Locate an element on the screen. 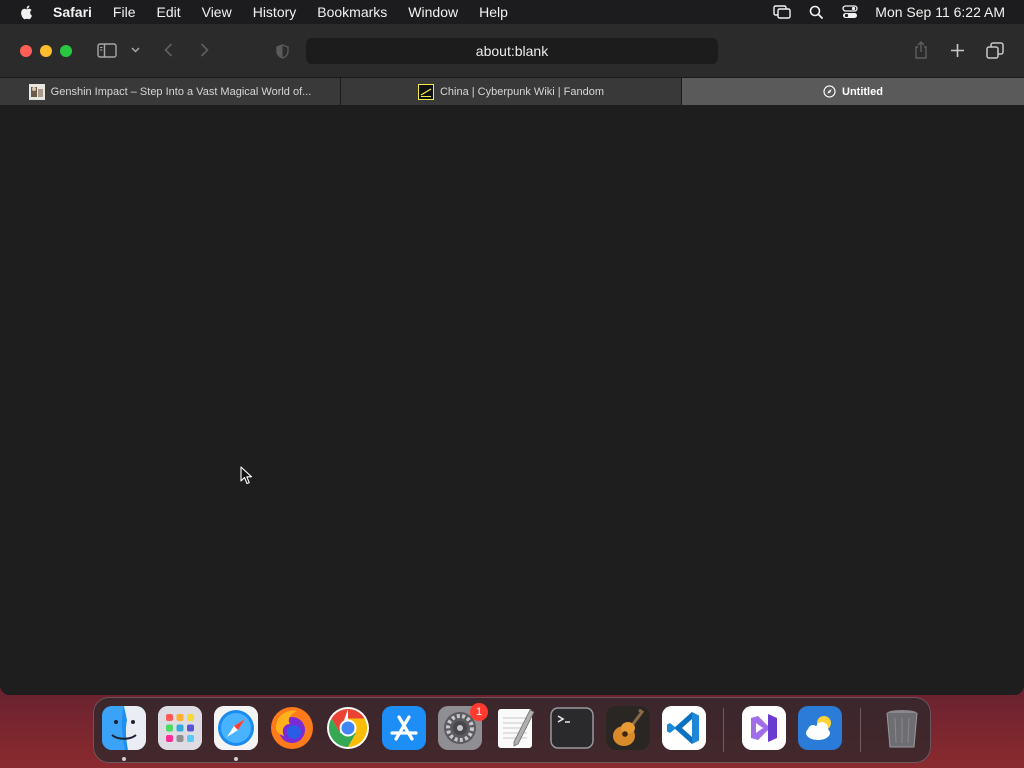  back-button-icon is located at coordinates (168, 50).